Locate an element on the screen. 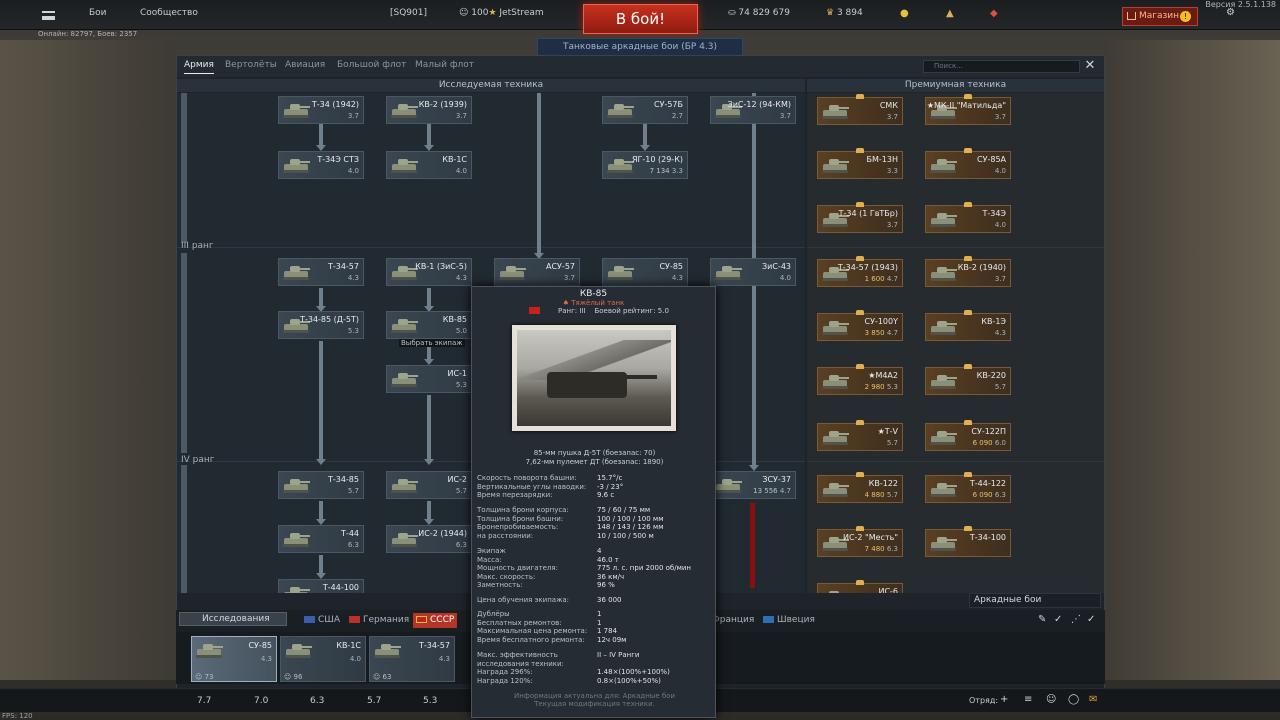 This screenshot has height=720, width=1280. nation-ussr: СССР is located at coordinates (435, 620).